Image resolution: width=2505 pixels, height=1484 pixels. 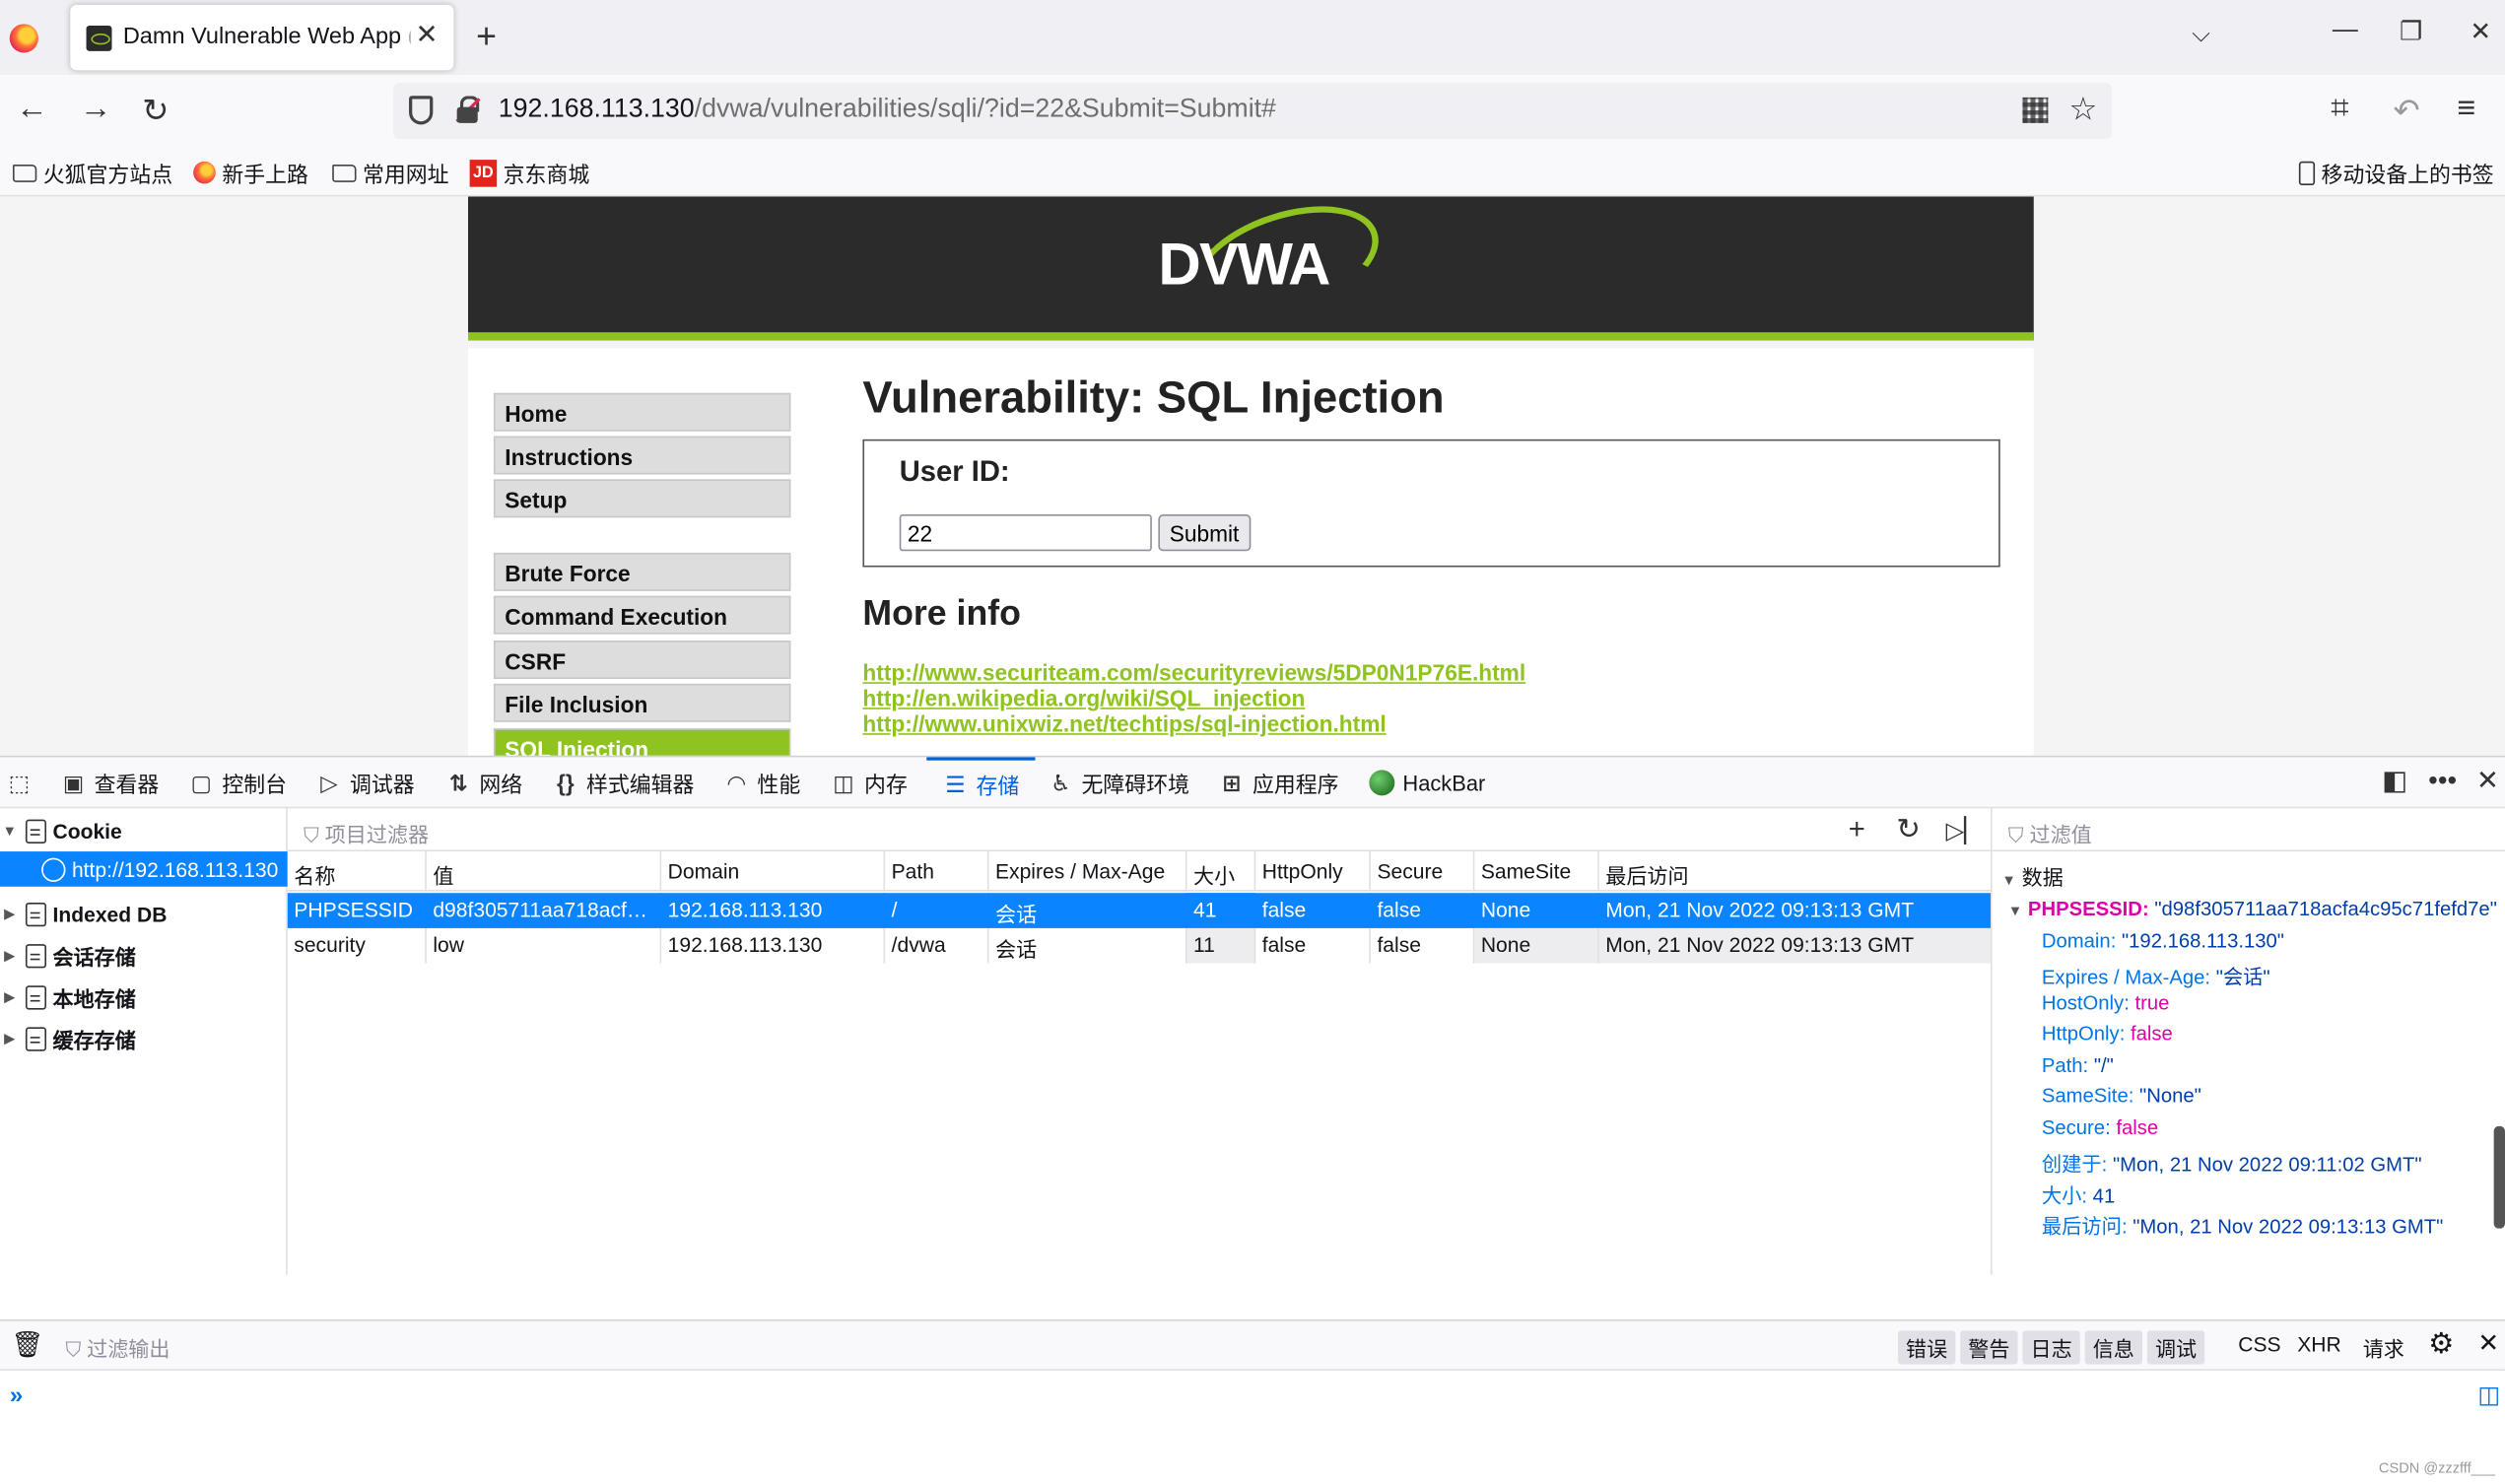 What do you see at coordinates (642, 455) in the screenshot?
I see `menu-instructions: Instructions` at bounding box center [642, 455].